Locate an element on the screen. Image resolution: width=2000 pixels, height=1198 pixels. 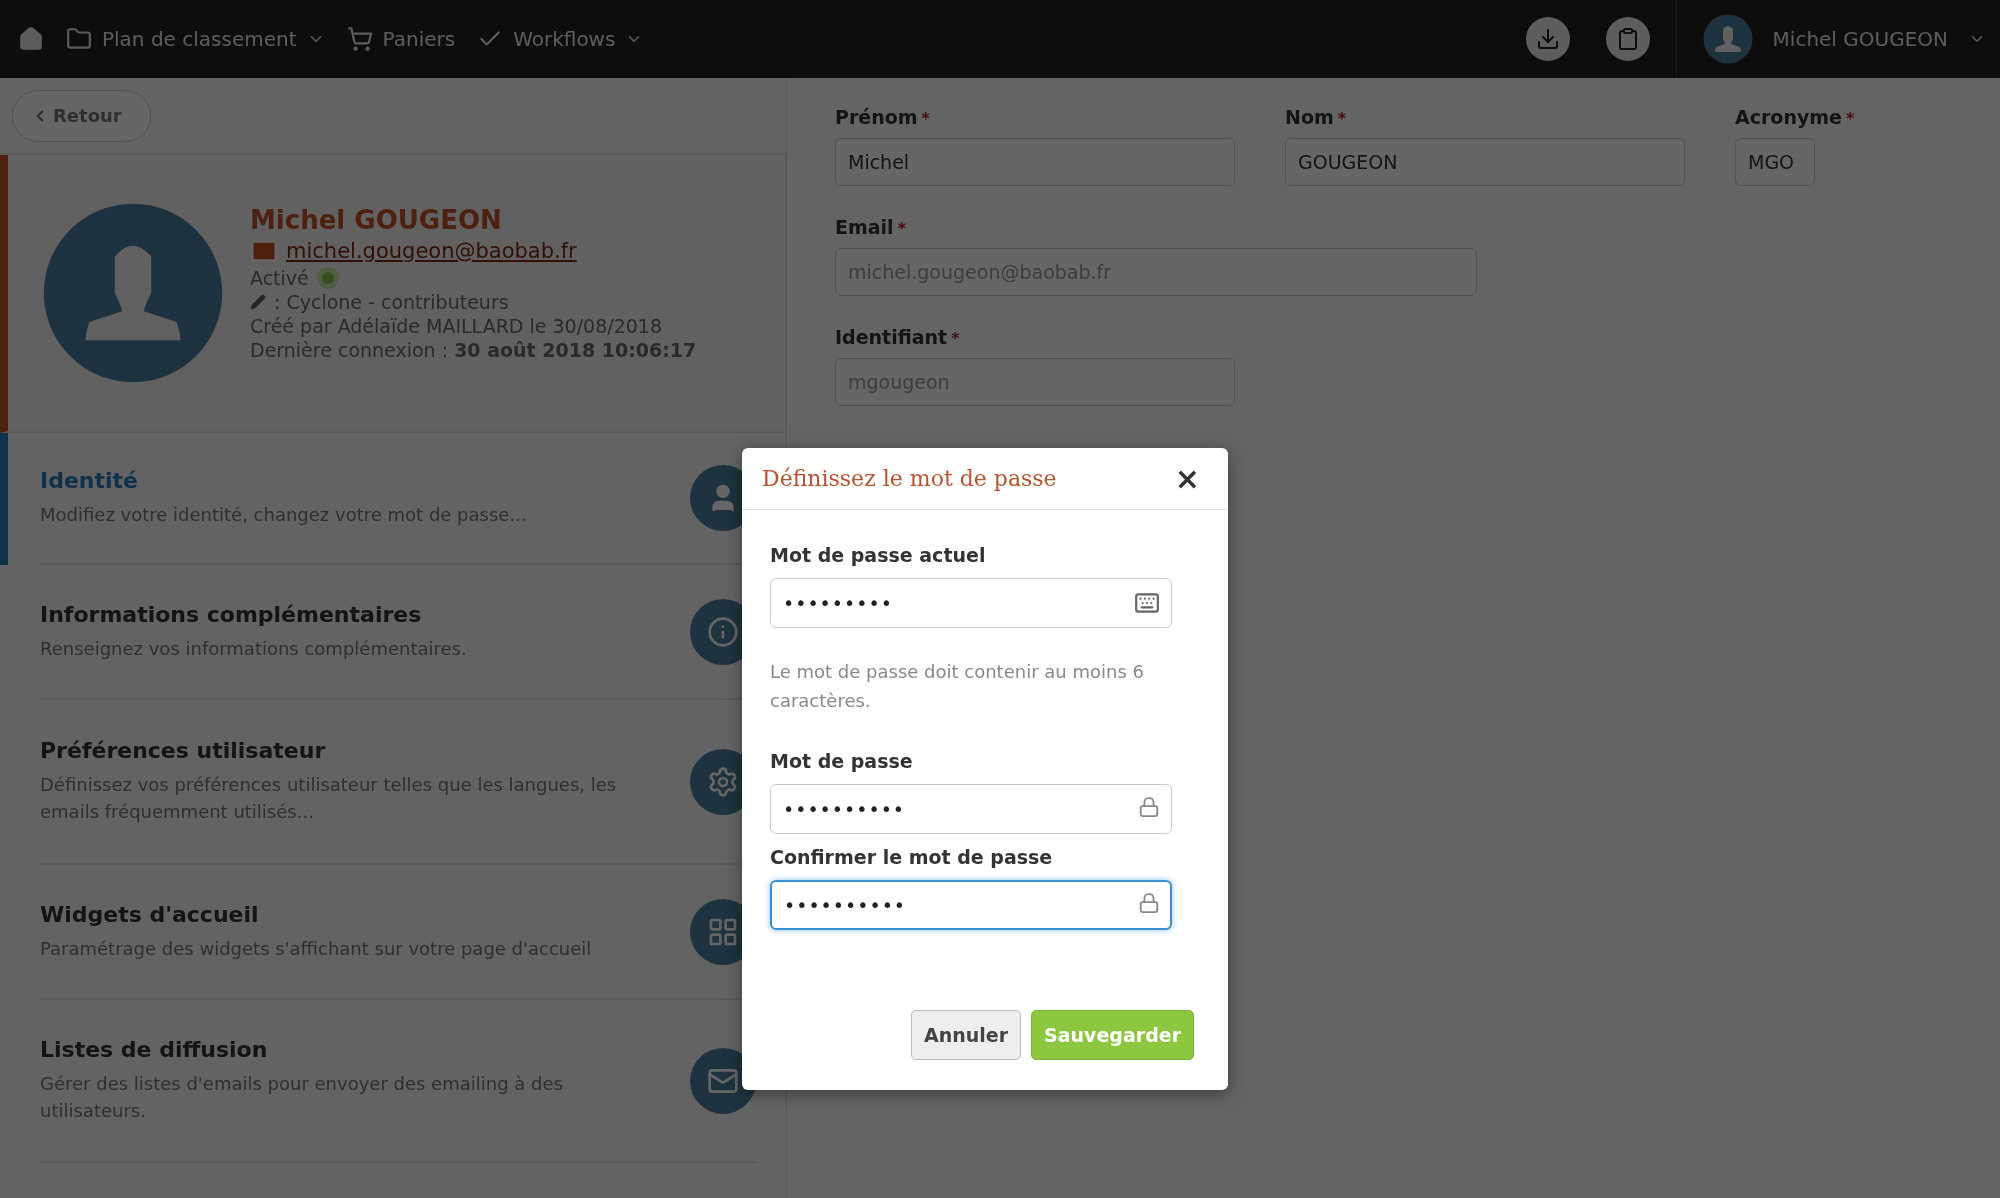
section-title: Listes de diffusion is located at coordinates (355, 1049).